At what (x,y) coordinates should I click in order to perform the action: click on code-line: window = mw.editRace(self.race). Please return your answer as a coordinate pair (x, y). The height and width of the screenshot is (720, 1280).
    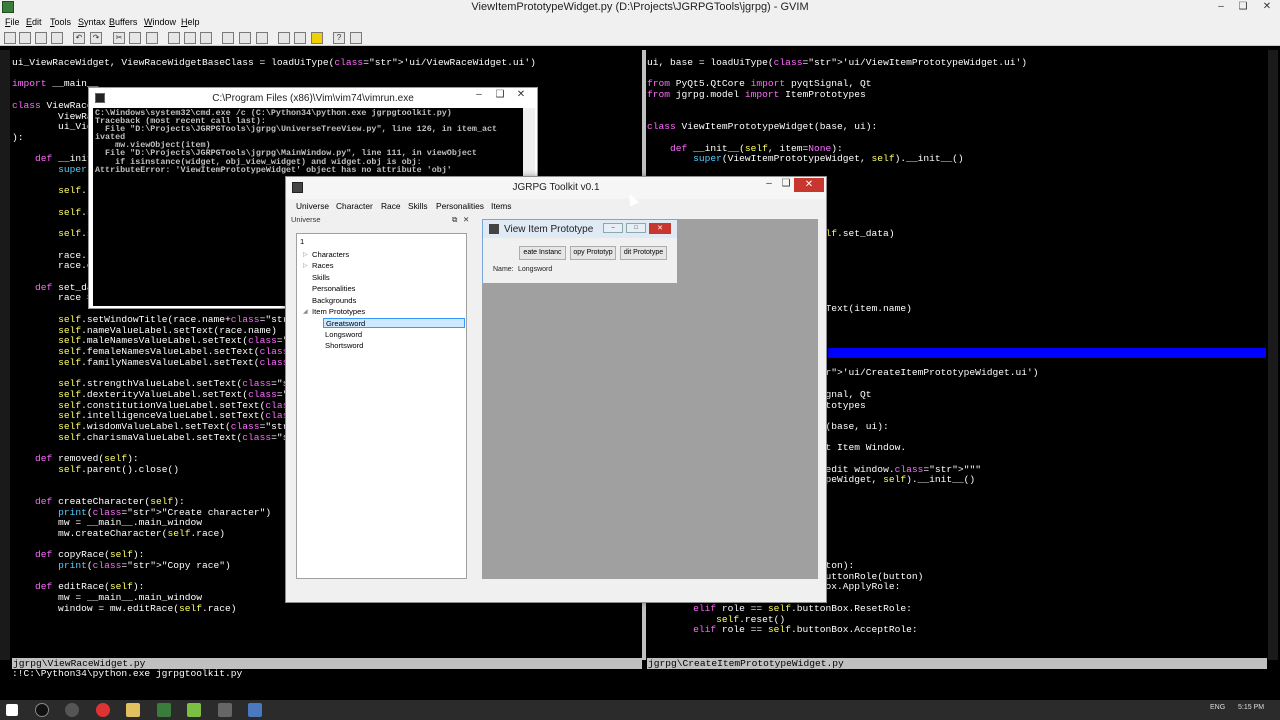
    Looking at the image, I should click on (327, 609).